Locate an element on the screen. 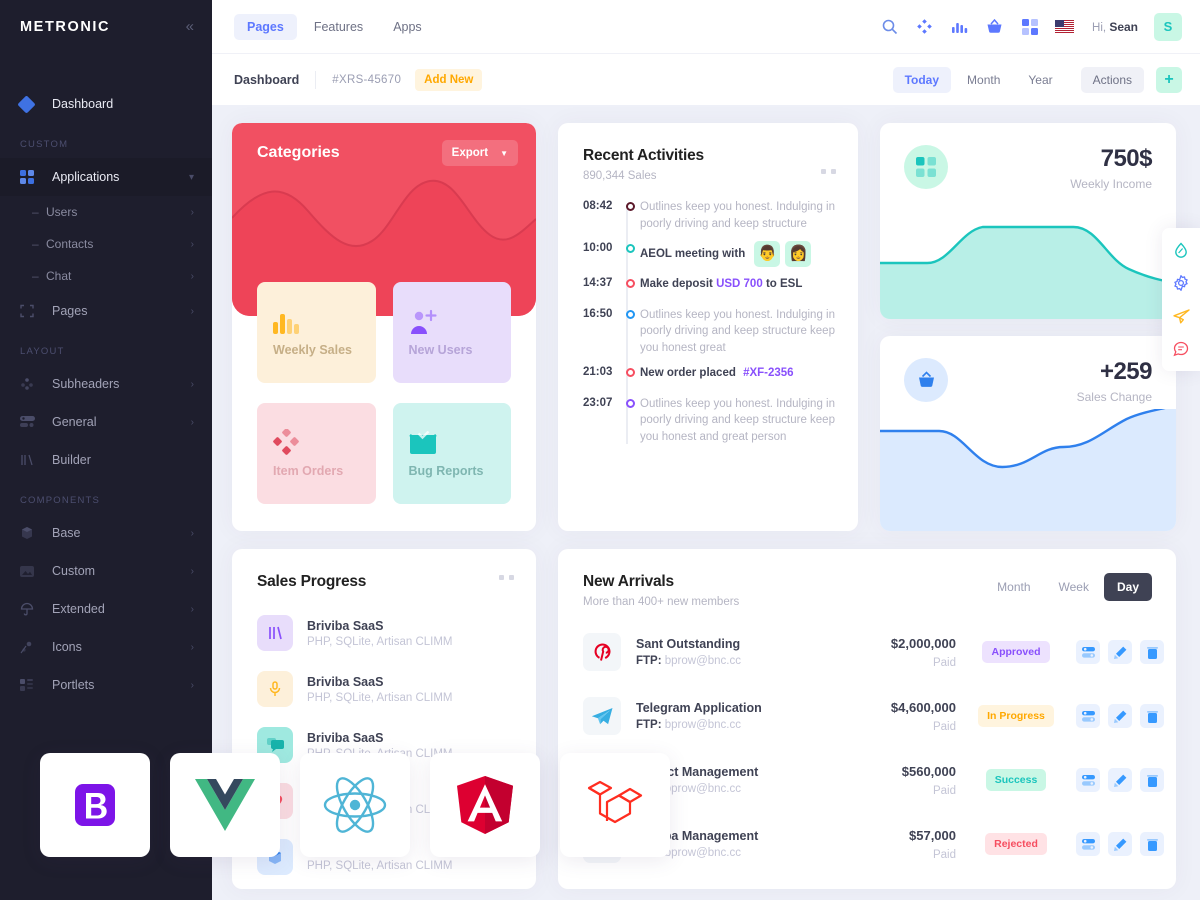  image-icon is located at coordinates (31, 571).